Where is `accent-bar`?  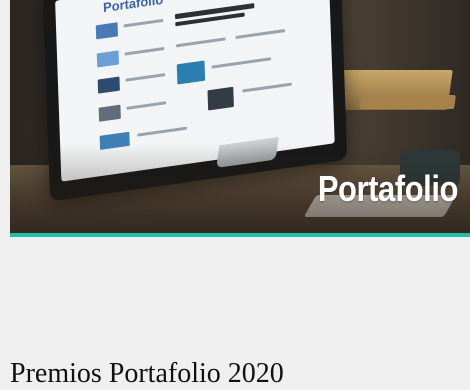 accent-bar is located at coordinates (240, 235).